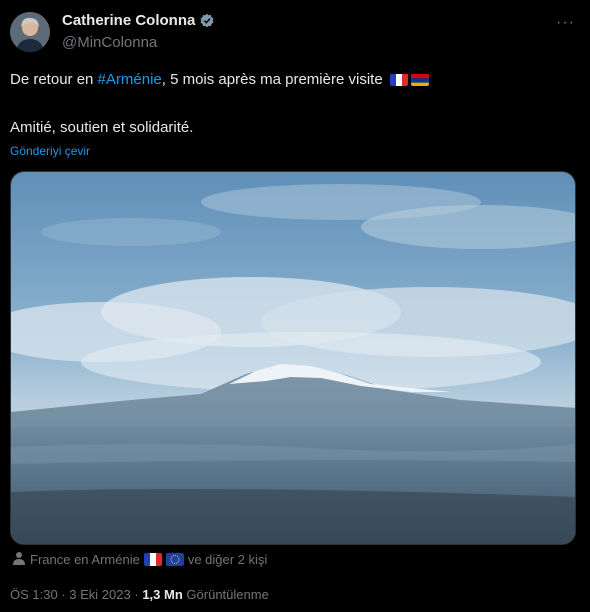  What do you see at coordinates (85, 559) in the screenshot?
I see `tagged-account: France en Arménie` at bounding box center [85, 559].